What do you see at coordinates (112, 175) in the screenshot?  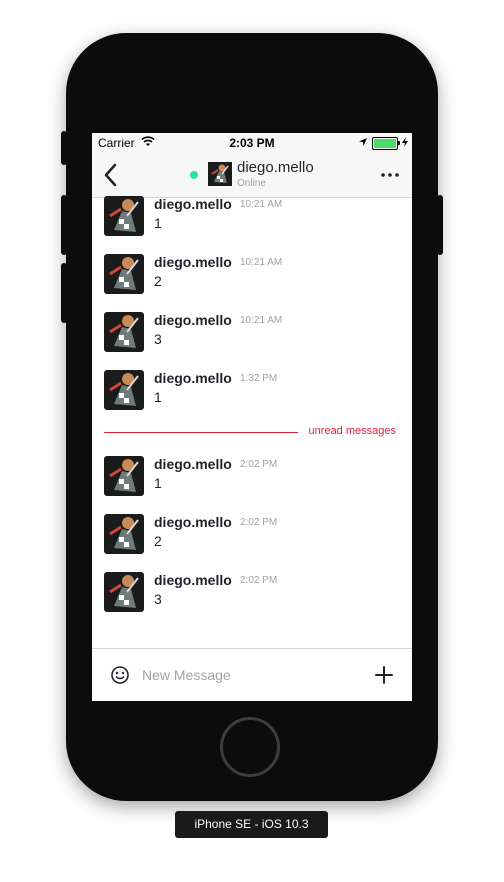 I see `back-chevron-icon` at bounding box center [112, 175].